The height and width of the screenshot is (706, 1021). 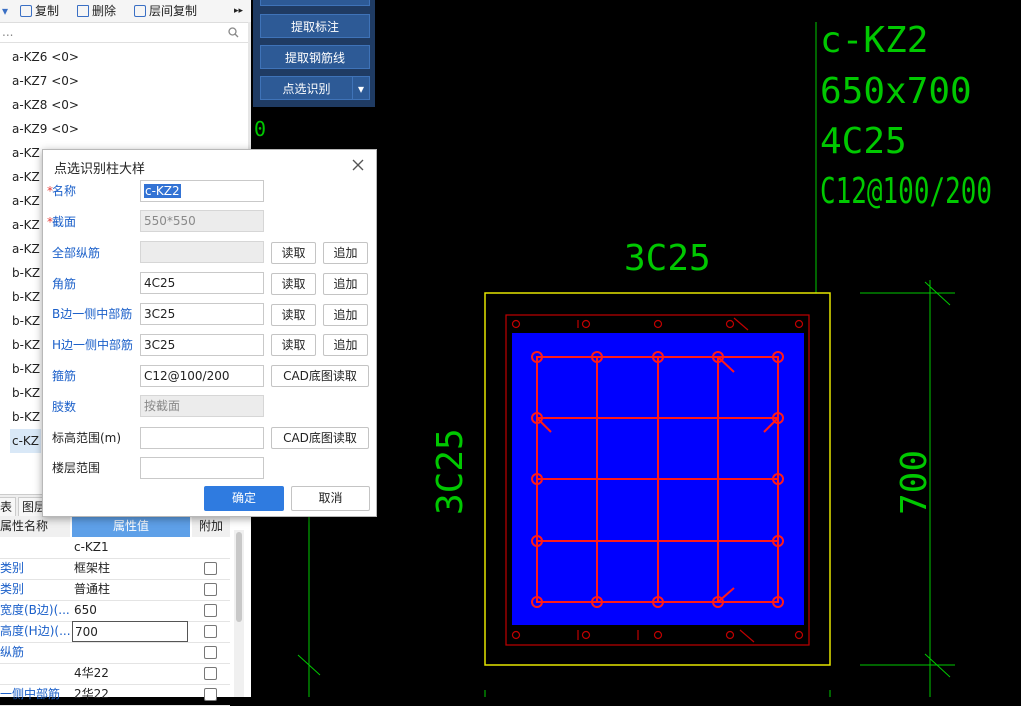 What do you see at coordinates (293, 345) in the screenshot?
I see `read-h-mid-button: 读取` at bounding box center [293, 345].